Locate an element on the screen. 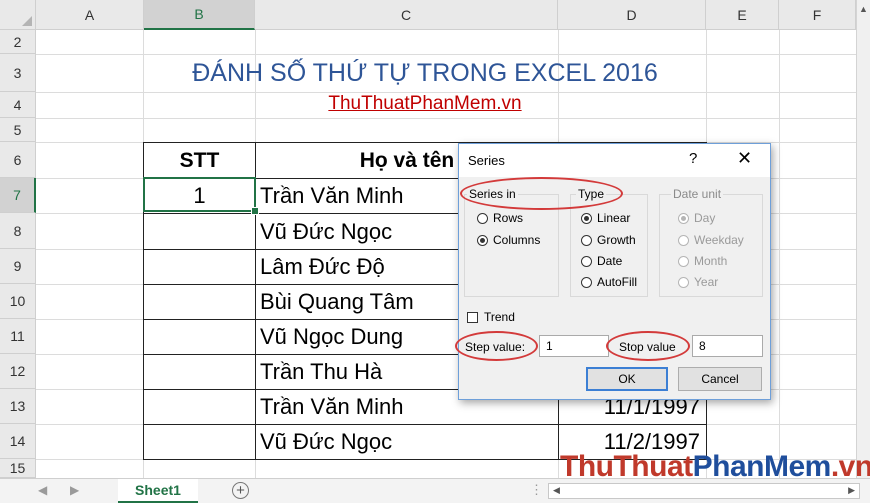  stop-value-input: 8 is located at coordinates (727, 346).